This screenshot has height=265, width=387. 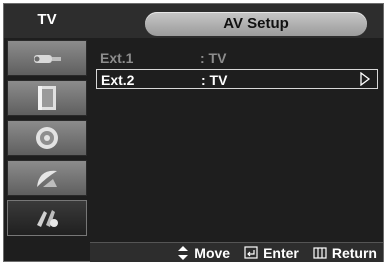 I want to click on submenu-arrow-icon, so click(x=365, y=79).